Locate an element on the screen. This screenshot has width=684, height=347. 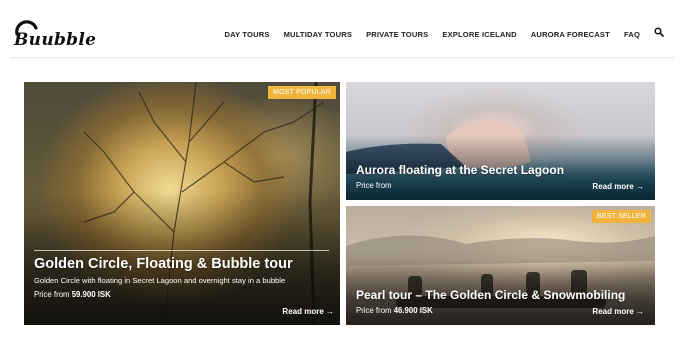
nav-multiday-tours: MULTIDAY TOURS is located at coordinates (318, 34).